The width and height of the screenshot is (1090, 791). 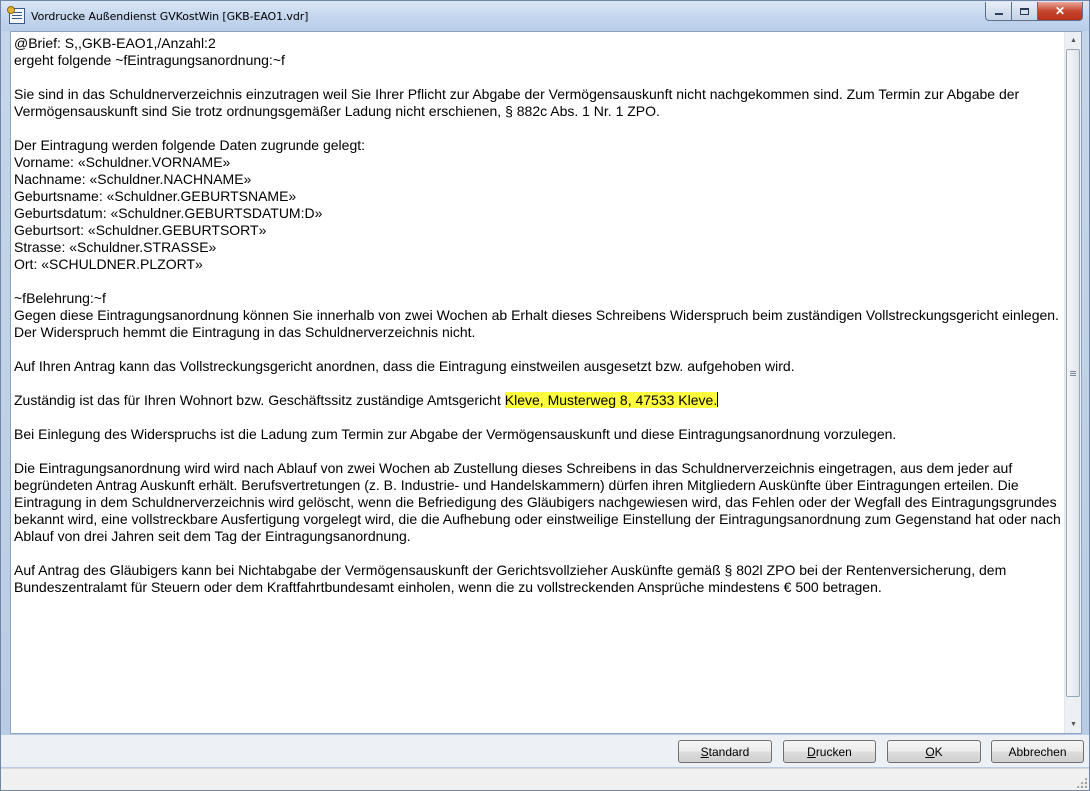 What do you see at coordinates (811, 751) in the screenshot?
I see `print-hotkey: D` at bounding box center [811, 751].